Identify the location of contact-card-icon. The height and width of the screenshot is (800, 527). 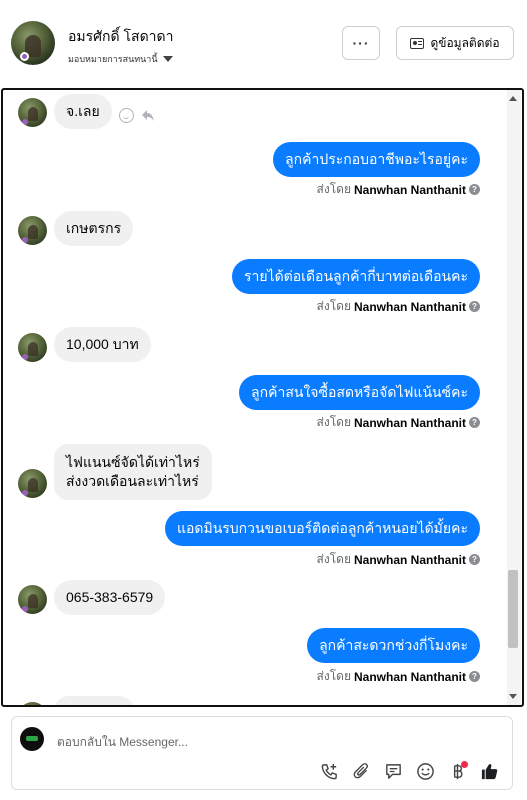
(417, 43).